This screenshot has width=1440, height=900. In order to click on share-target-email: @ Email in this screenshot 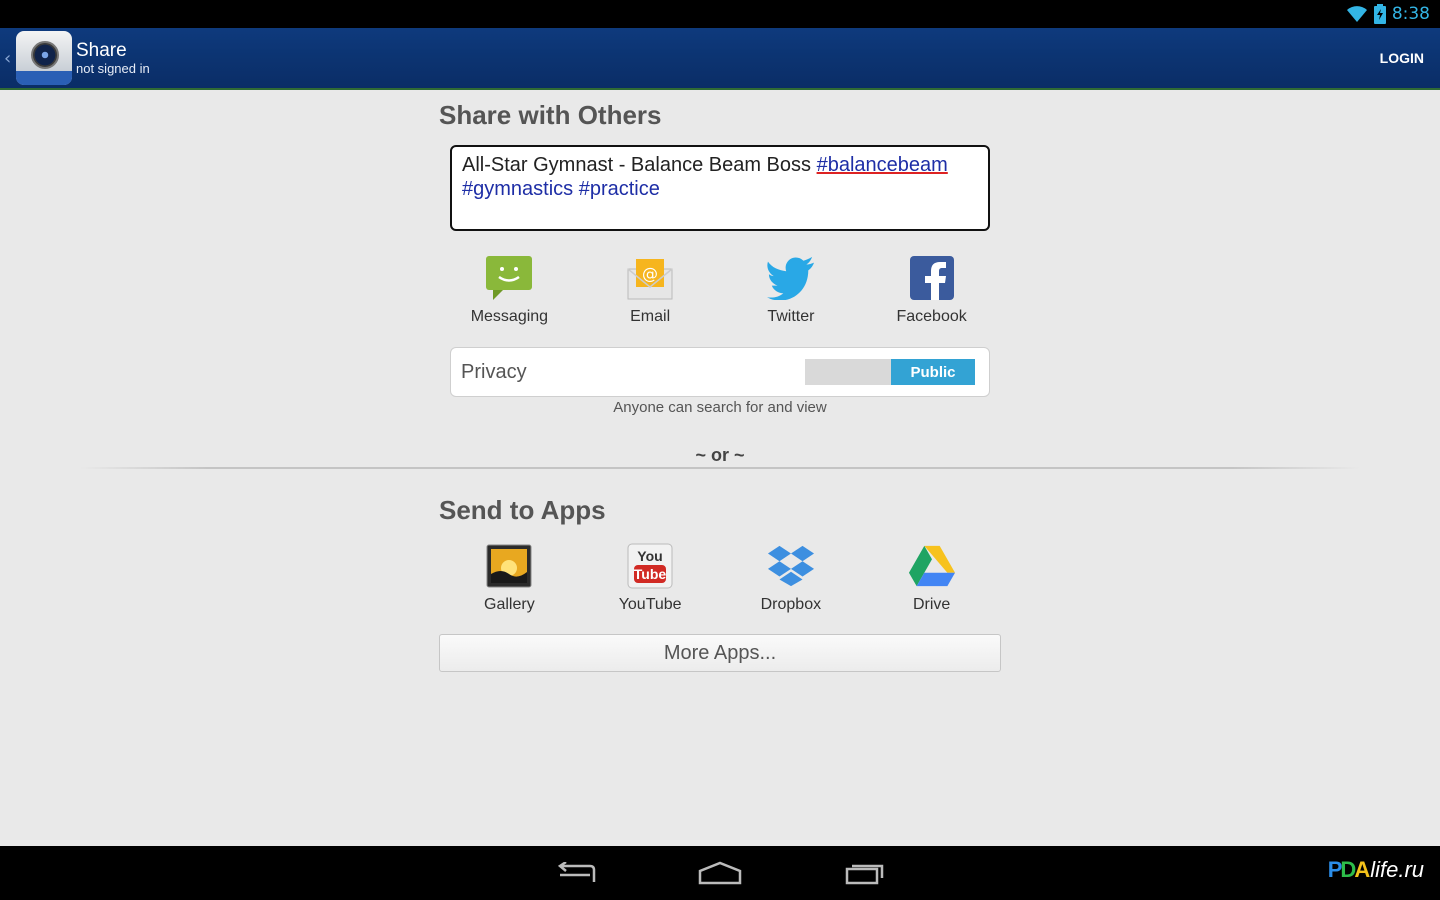, I will do `click(650, 290)`.